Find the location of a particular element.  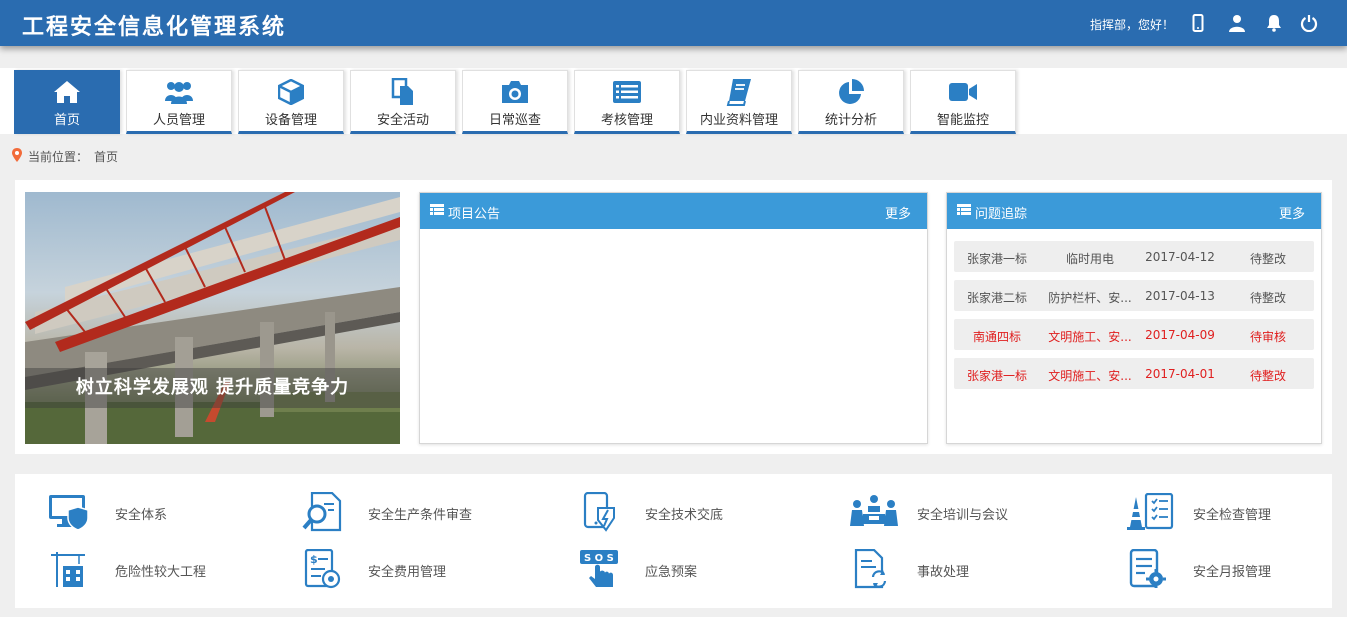

tab-label: 统计分析 is located at coordinates (850, 120).